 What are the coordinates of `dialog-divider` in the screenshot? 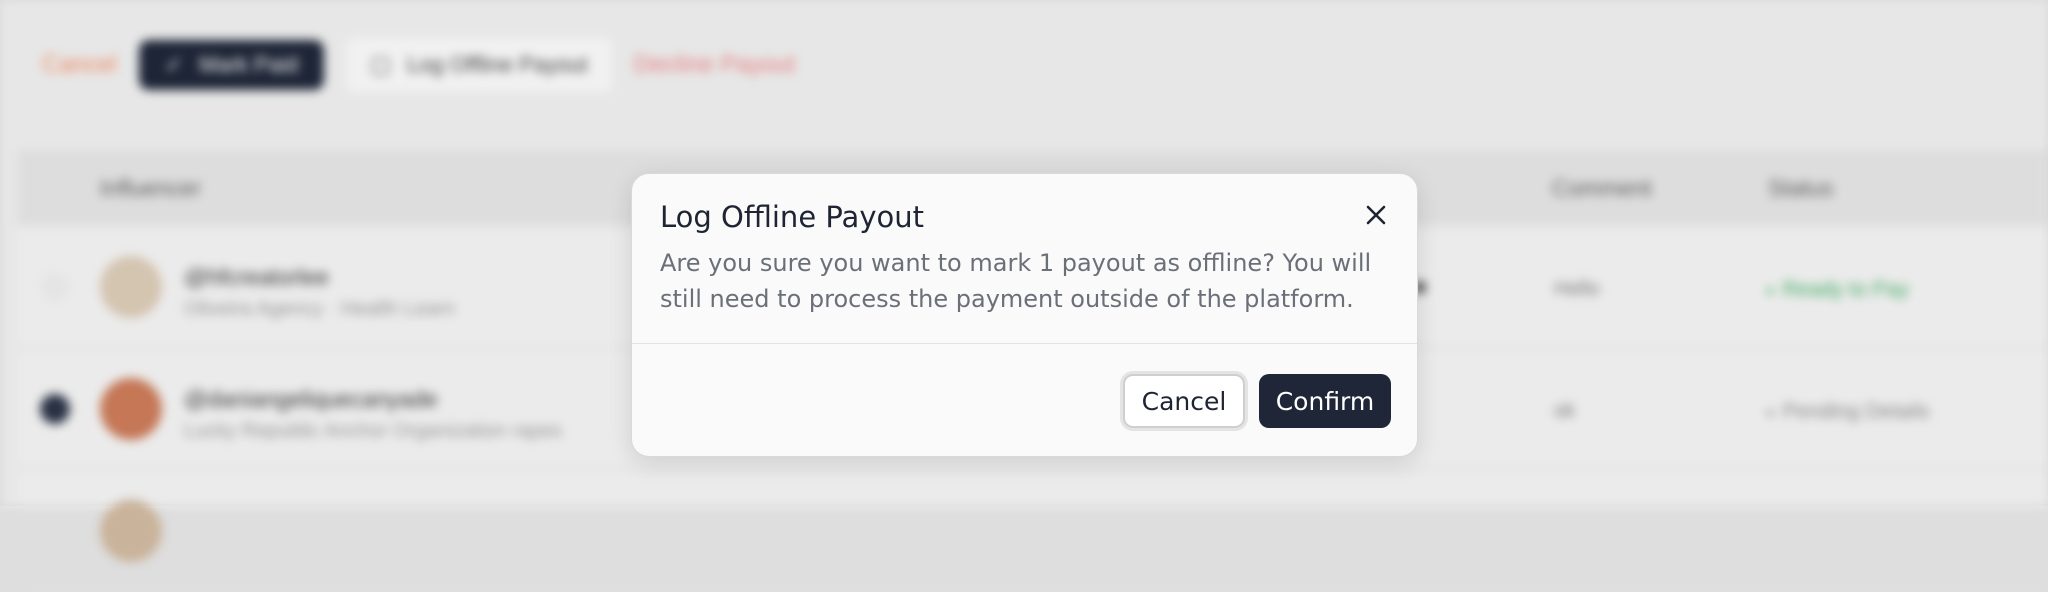 It's located at (1024, 343).